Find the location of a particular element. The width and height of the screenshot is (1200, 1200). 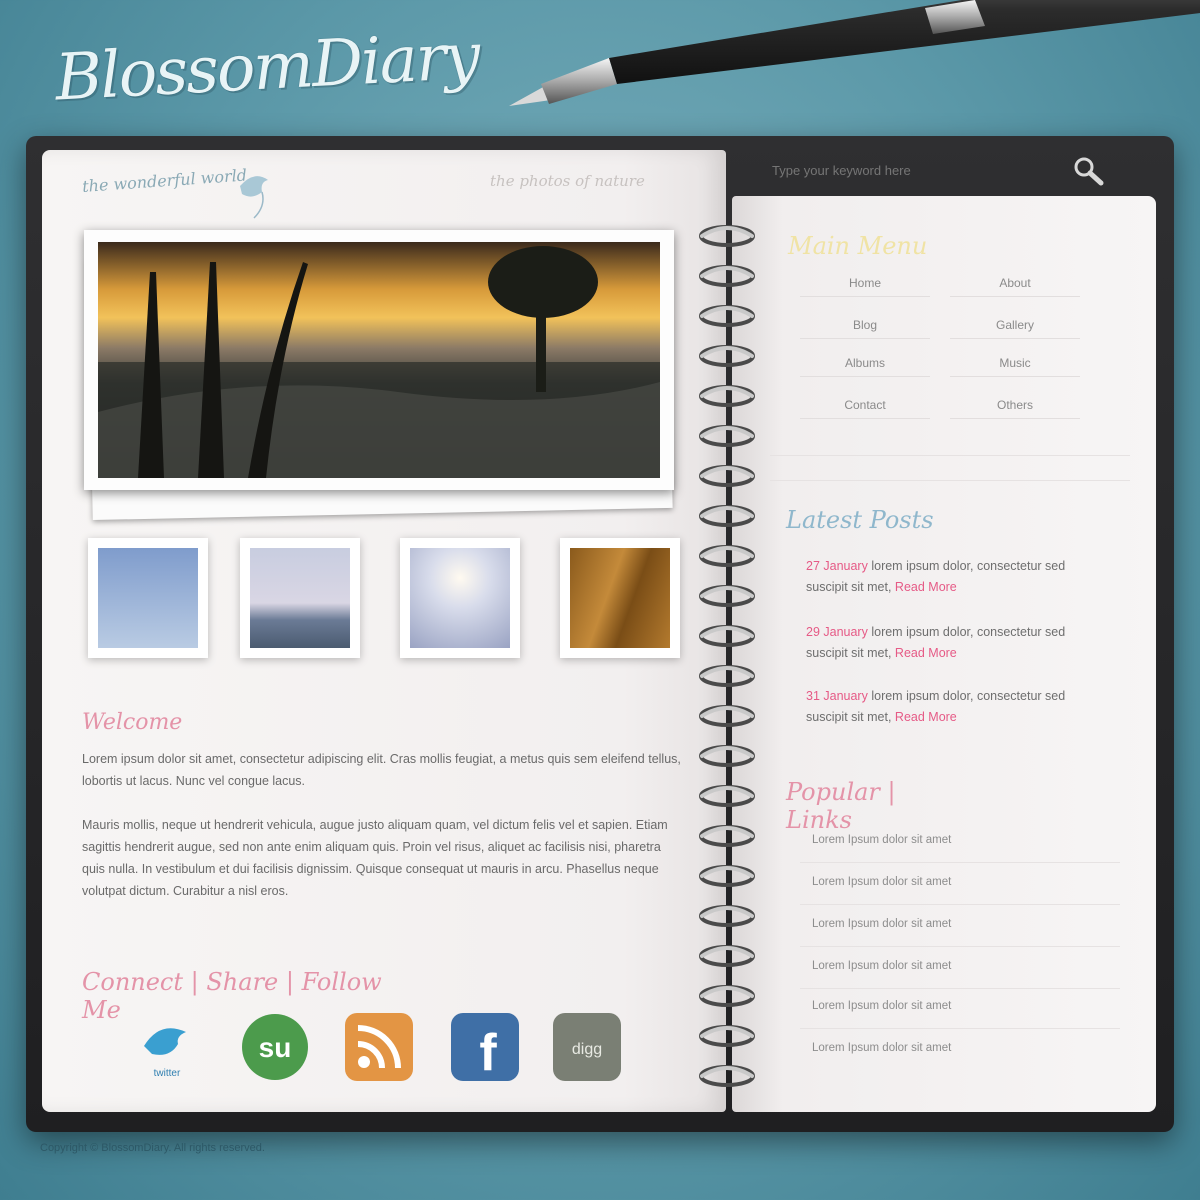

thumbnail-row is located at coordinates (384, 603).